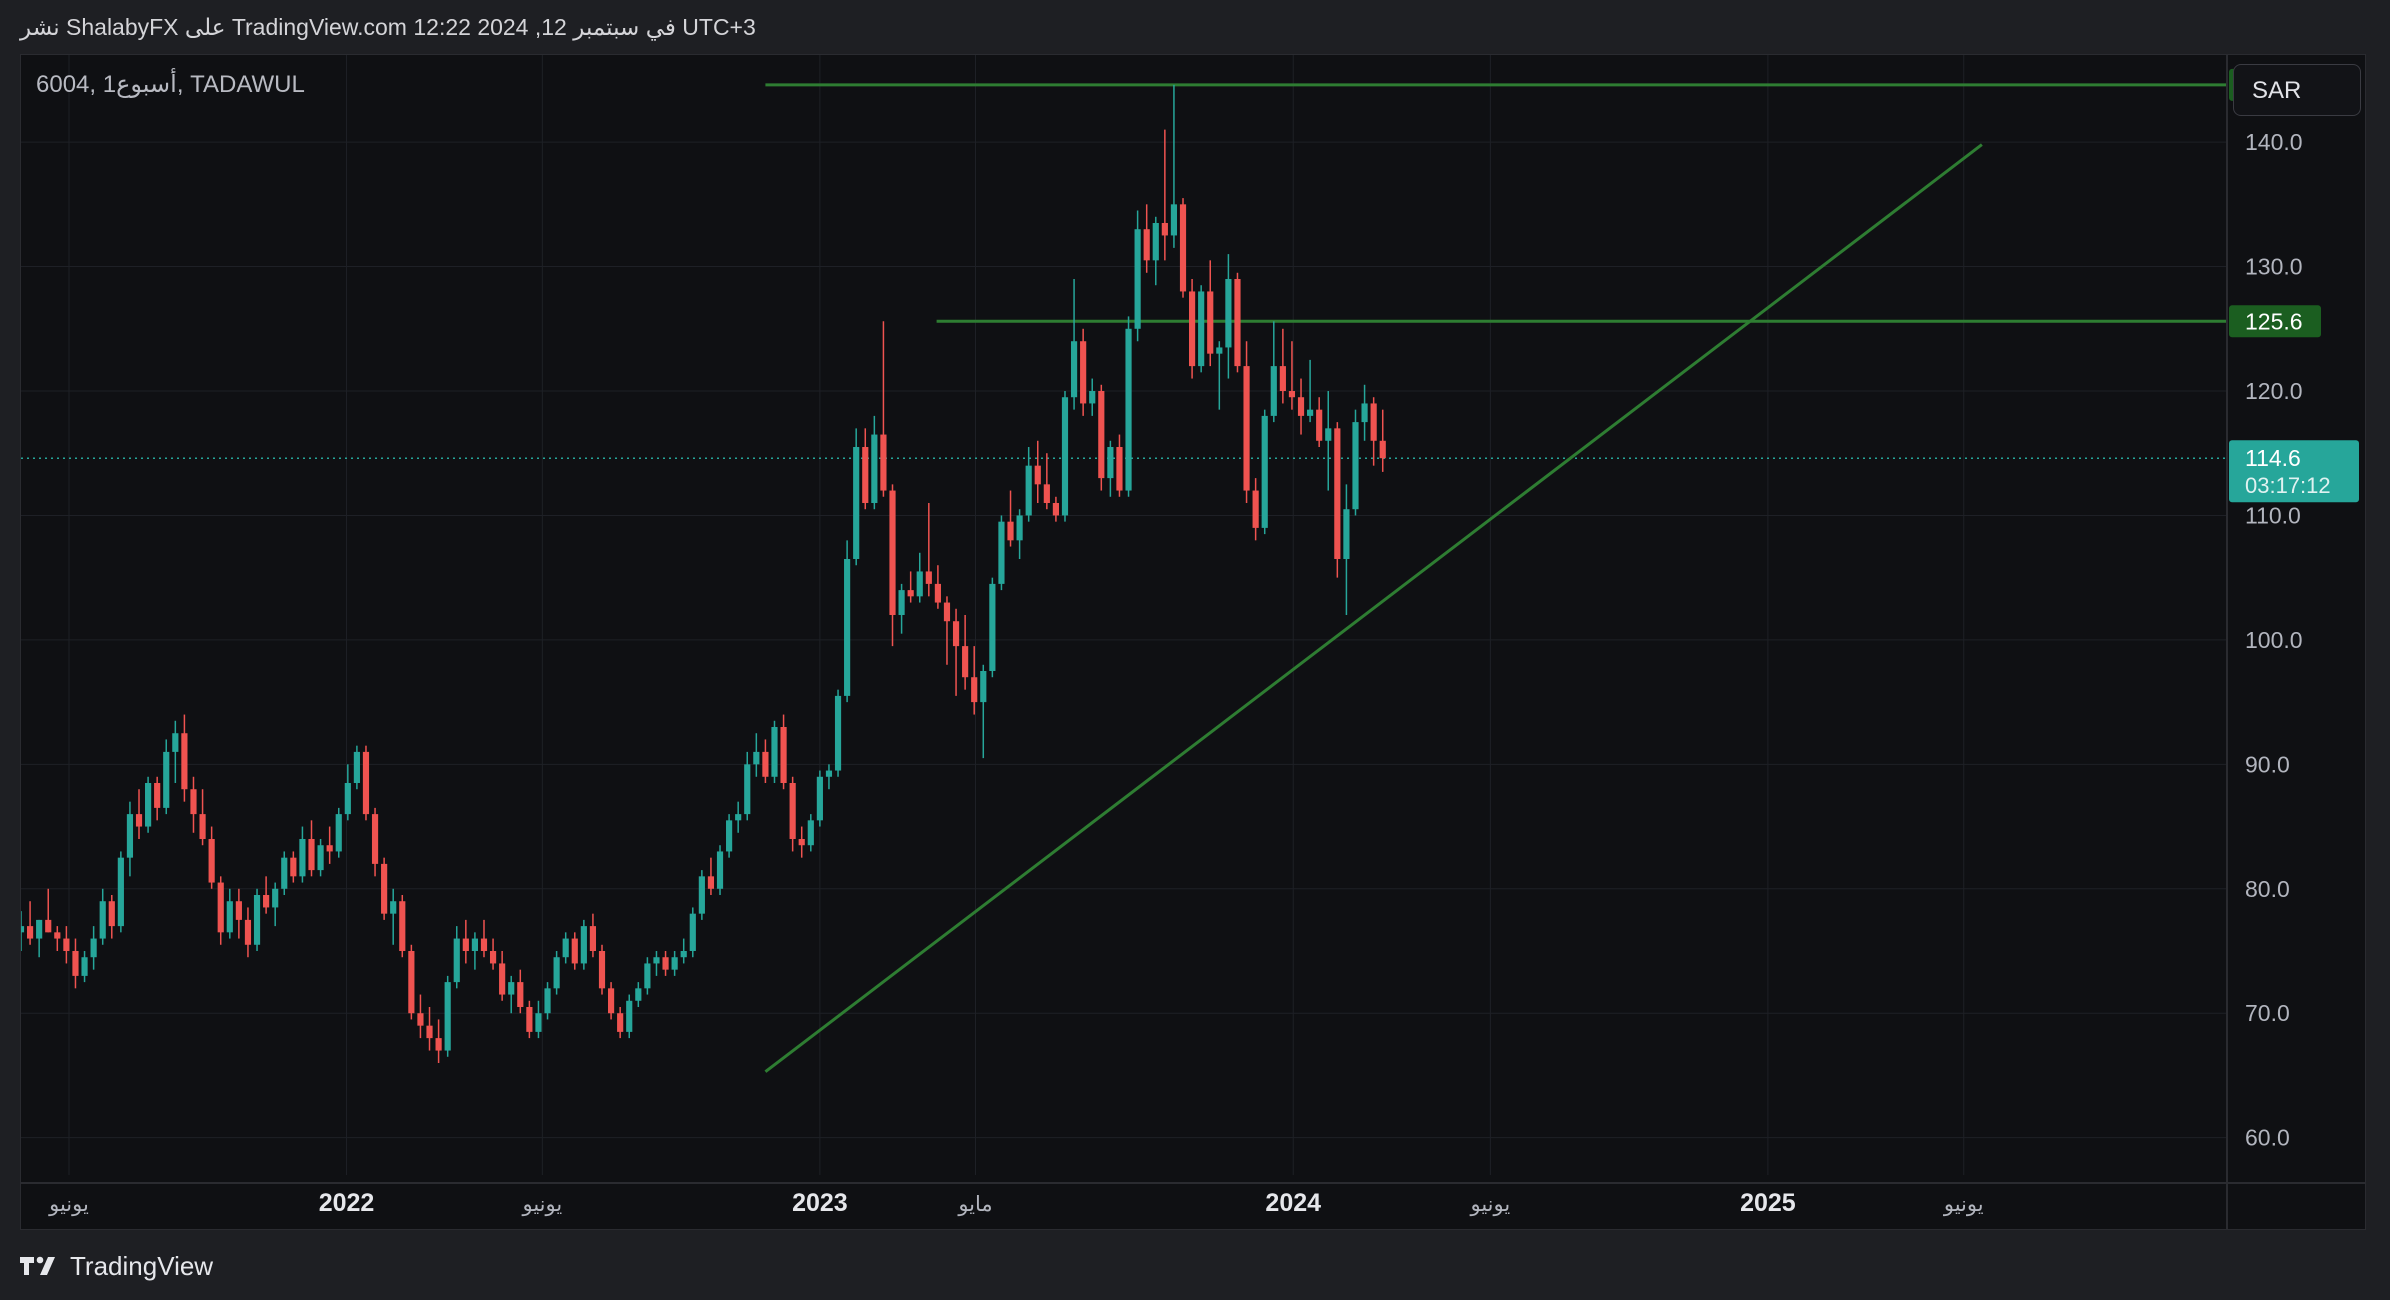  Describe the element at coordinates (2297, 90) in the screenshot. I see `currency-button: SAR` at that location.